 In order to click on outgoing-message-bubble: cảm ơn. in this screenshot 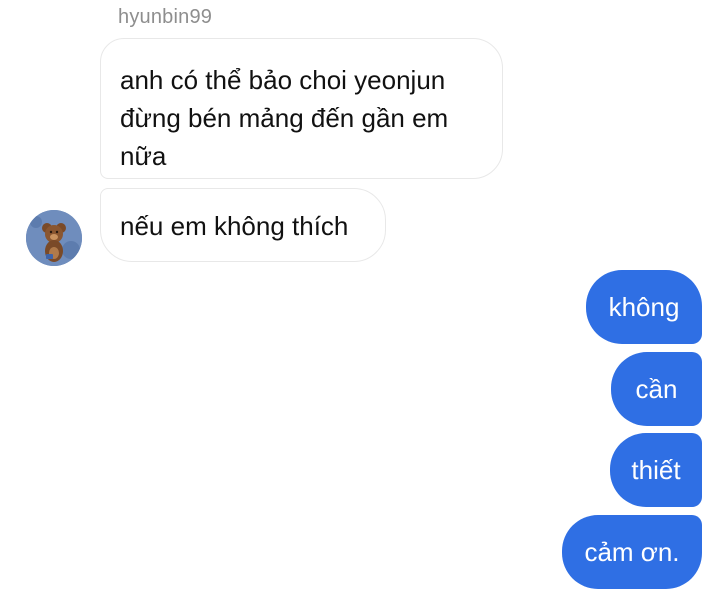, I will do `click(632, 552)`.